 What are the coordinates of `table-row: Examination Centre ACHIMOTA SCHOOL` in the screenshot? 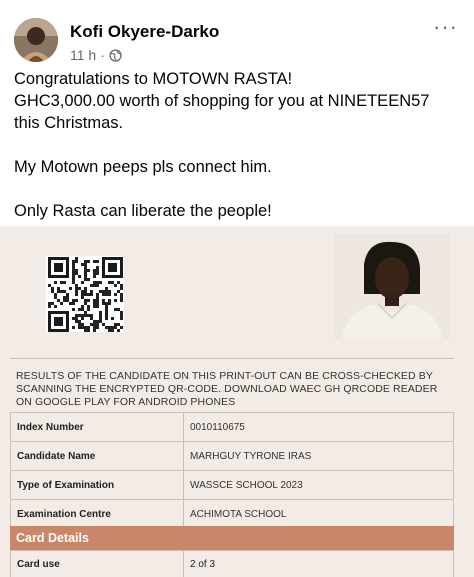 It's located at (232, 514).